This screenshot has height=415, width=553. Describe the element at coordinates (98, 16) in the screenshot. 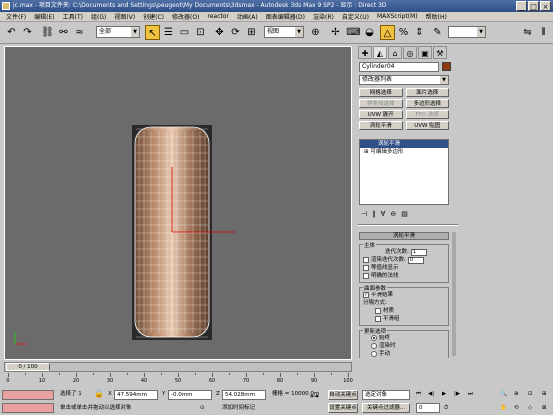

I see `menu-group: 组(G)` at that location.